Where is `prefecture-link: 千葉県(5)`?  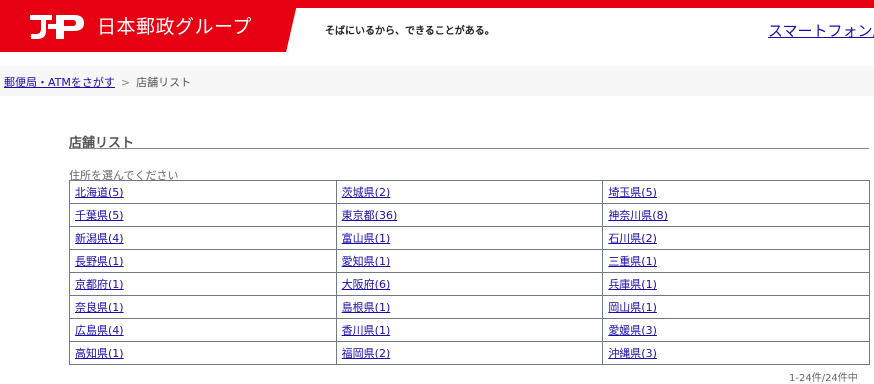
prefecture-link: 千葉県(5) is located at coordinates (99, 215).